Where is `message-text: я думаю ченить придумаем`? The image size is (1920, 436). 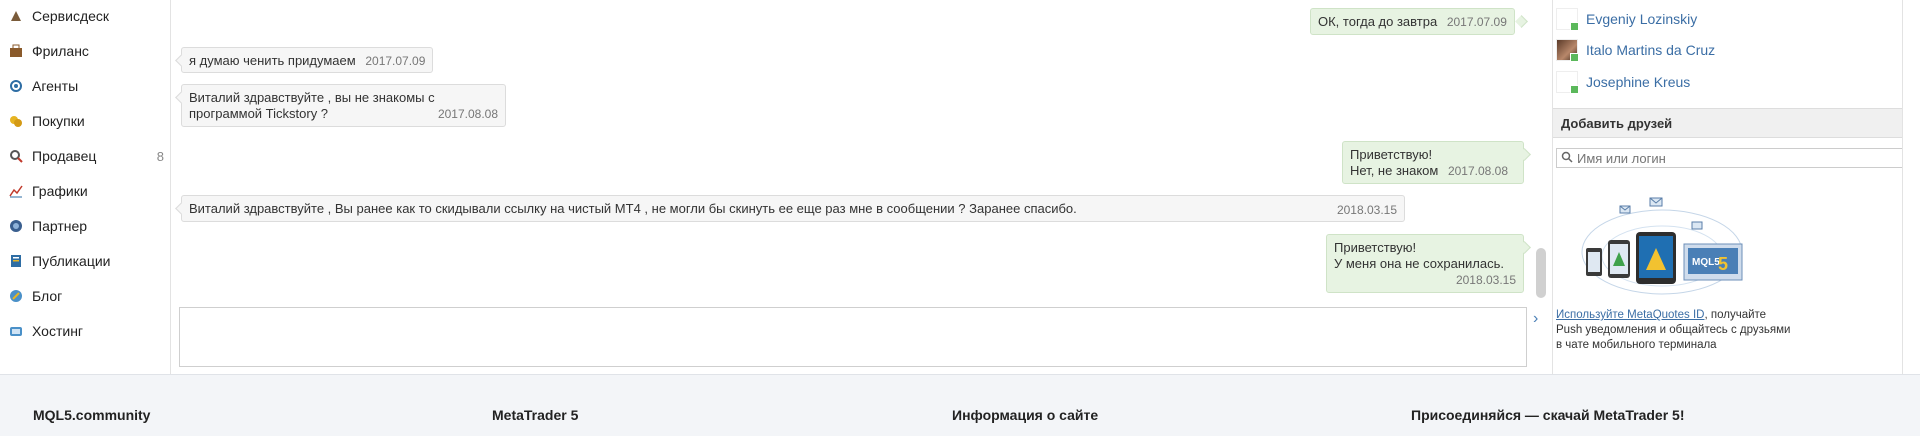 message-text: я думаю ченить придумаем is located at coordinates (272, 60).